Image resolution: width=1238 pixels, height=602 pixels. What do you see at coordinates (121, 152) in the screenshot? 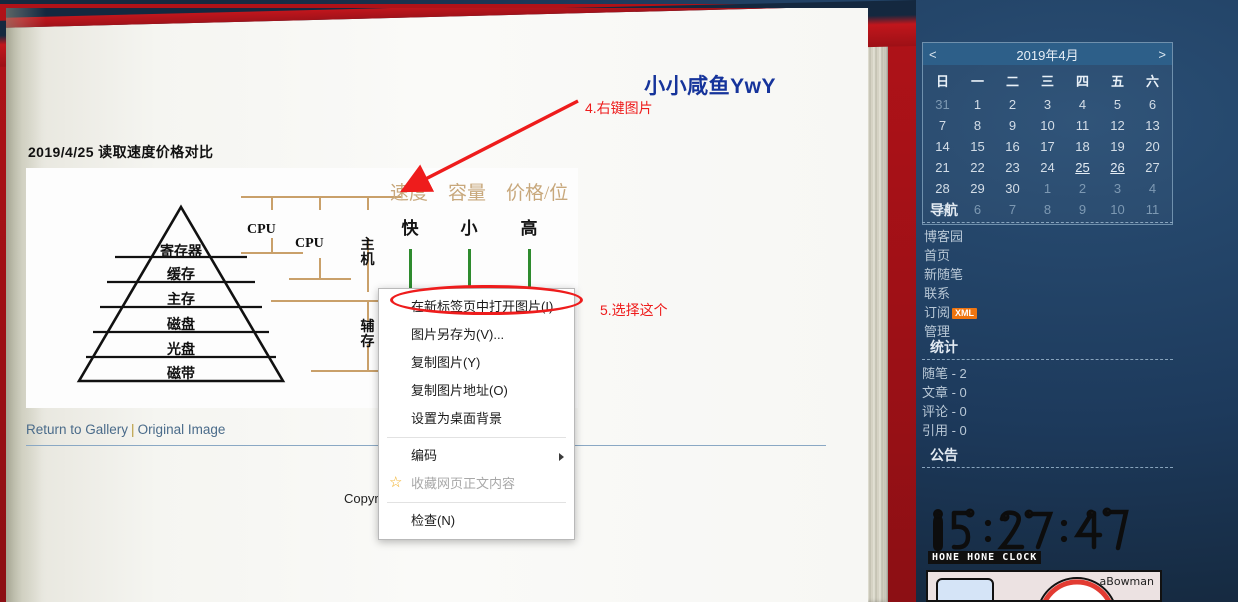
I see `post-title: 2019/4/25 读取速度价格对比` at bounding box center [121, 152].